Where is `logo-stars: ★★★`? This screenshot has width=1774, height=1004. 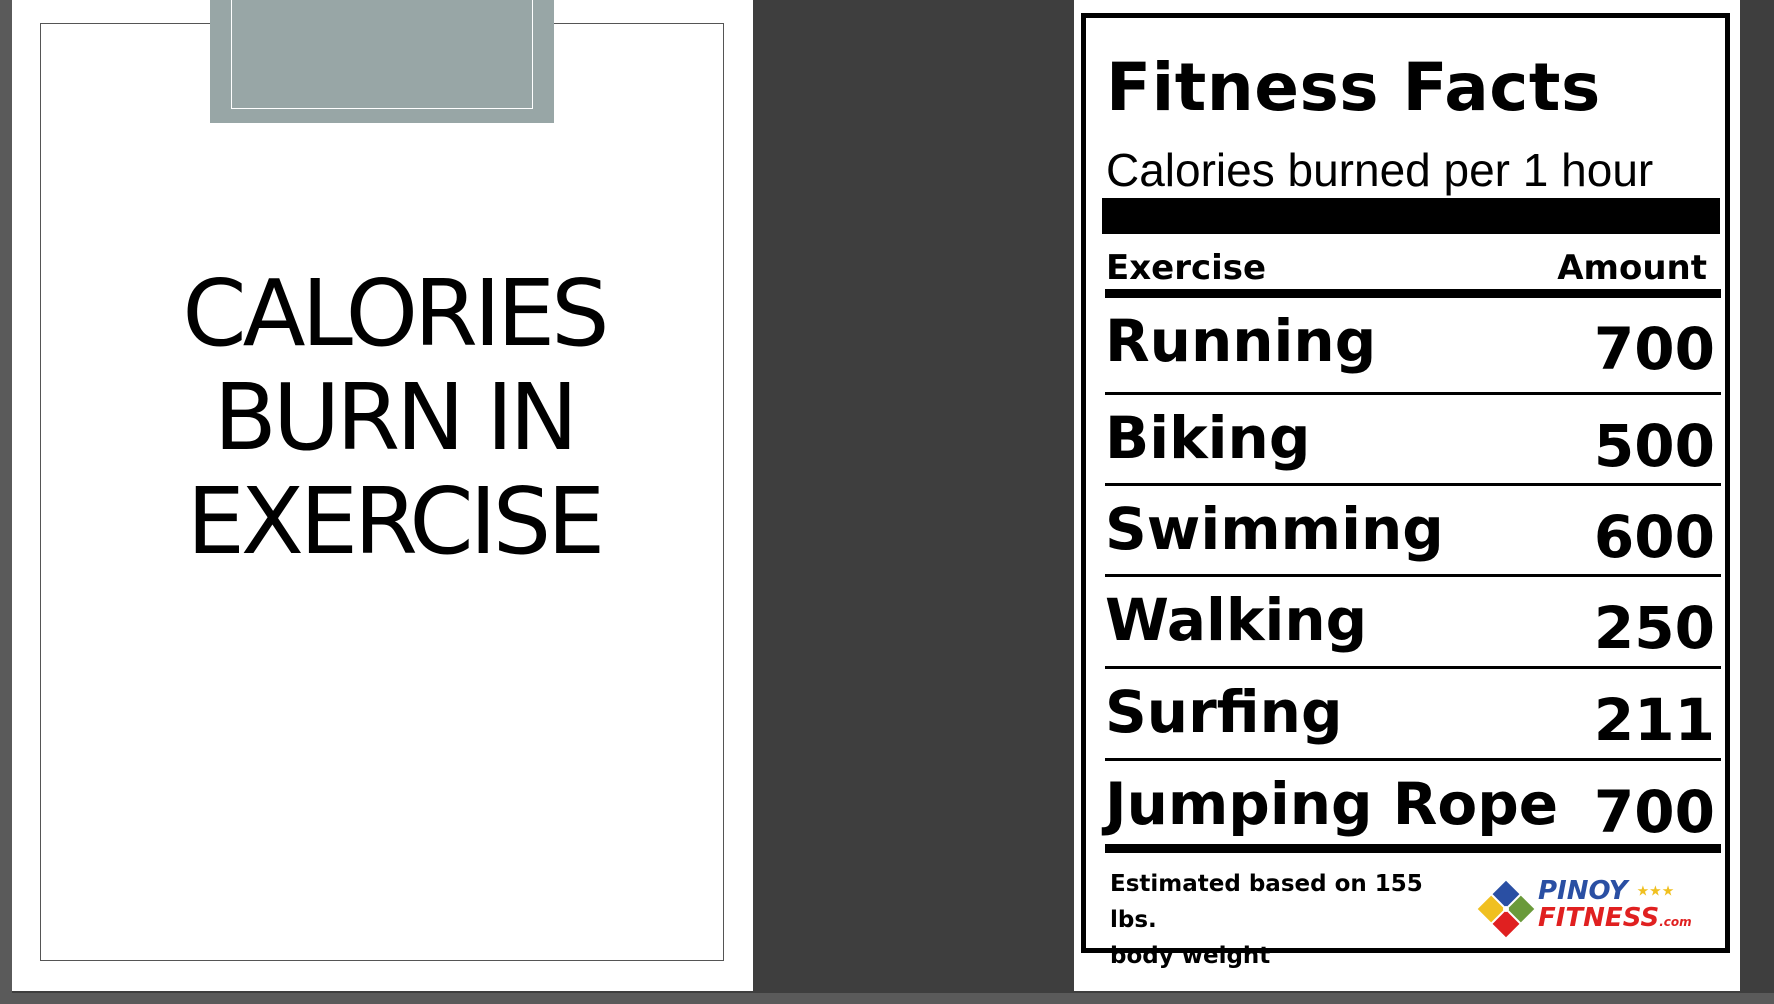
logo-stars: ★★★ is located at coordinates (1655, 891).